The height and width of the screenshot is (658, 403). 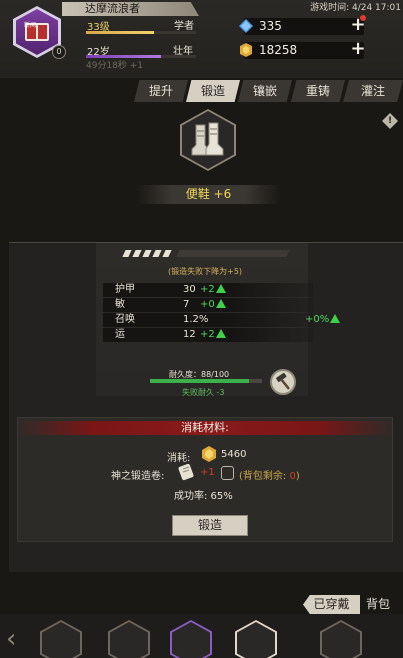 I want to click on gloves-icon, so click(x=129, y=640).